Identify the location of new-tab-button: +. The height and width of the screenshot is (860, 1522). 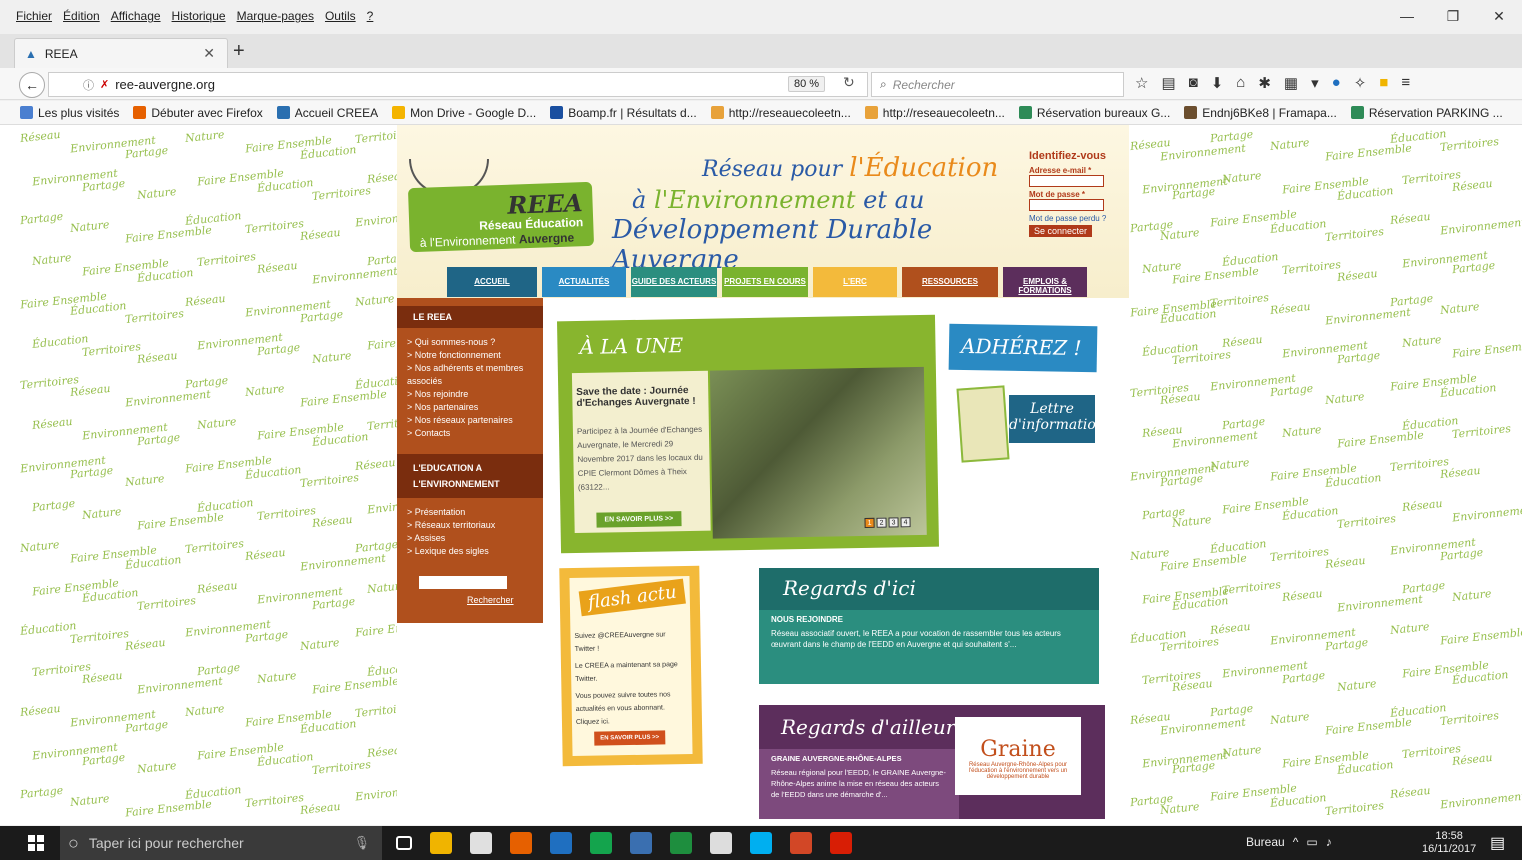
(239, 51).